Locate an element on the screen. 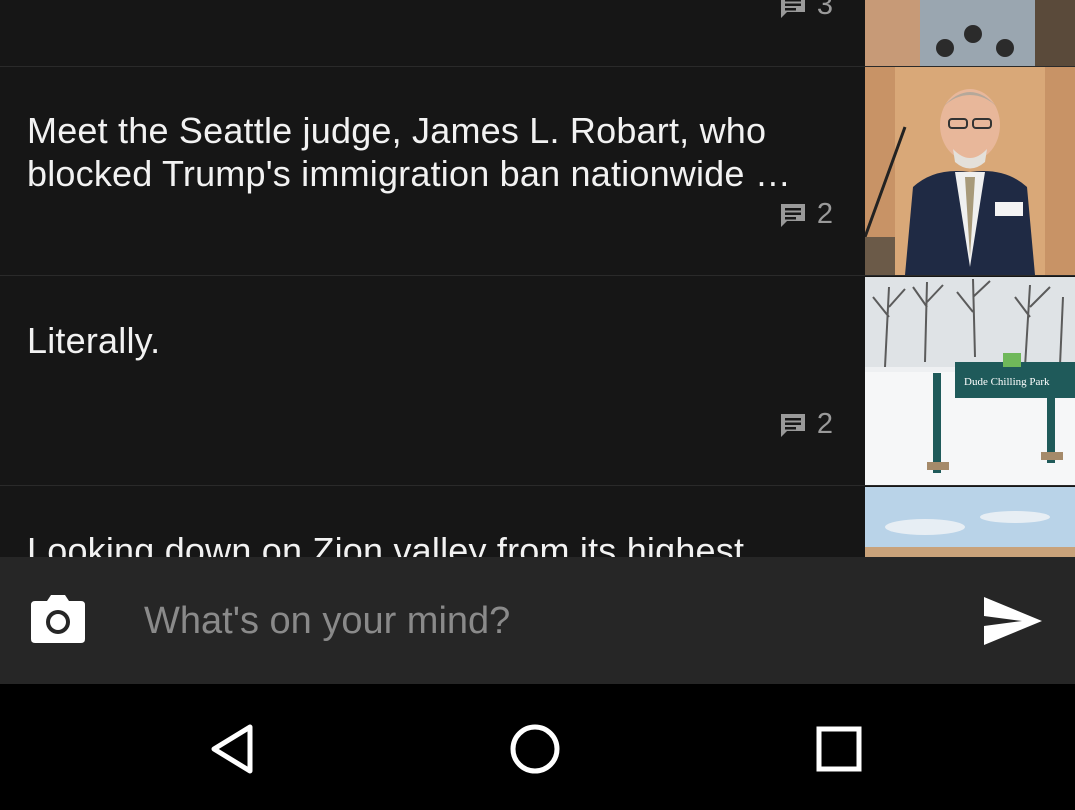  recents-square-icon is located at coordinates (839, 749).